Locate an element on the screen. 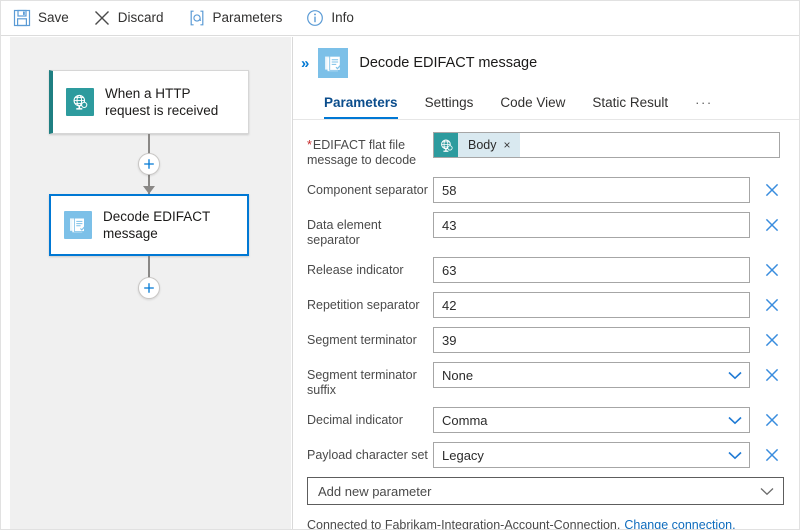 The image size is (800, 530). parameters-icon is located at coordinates (196, 18).